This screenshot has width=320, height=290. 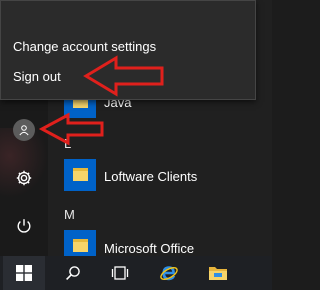 I want to click on task-view-button, so click(x=120, y=273).